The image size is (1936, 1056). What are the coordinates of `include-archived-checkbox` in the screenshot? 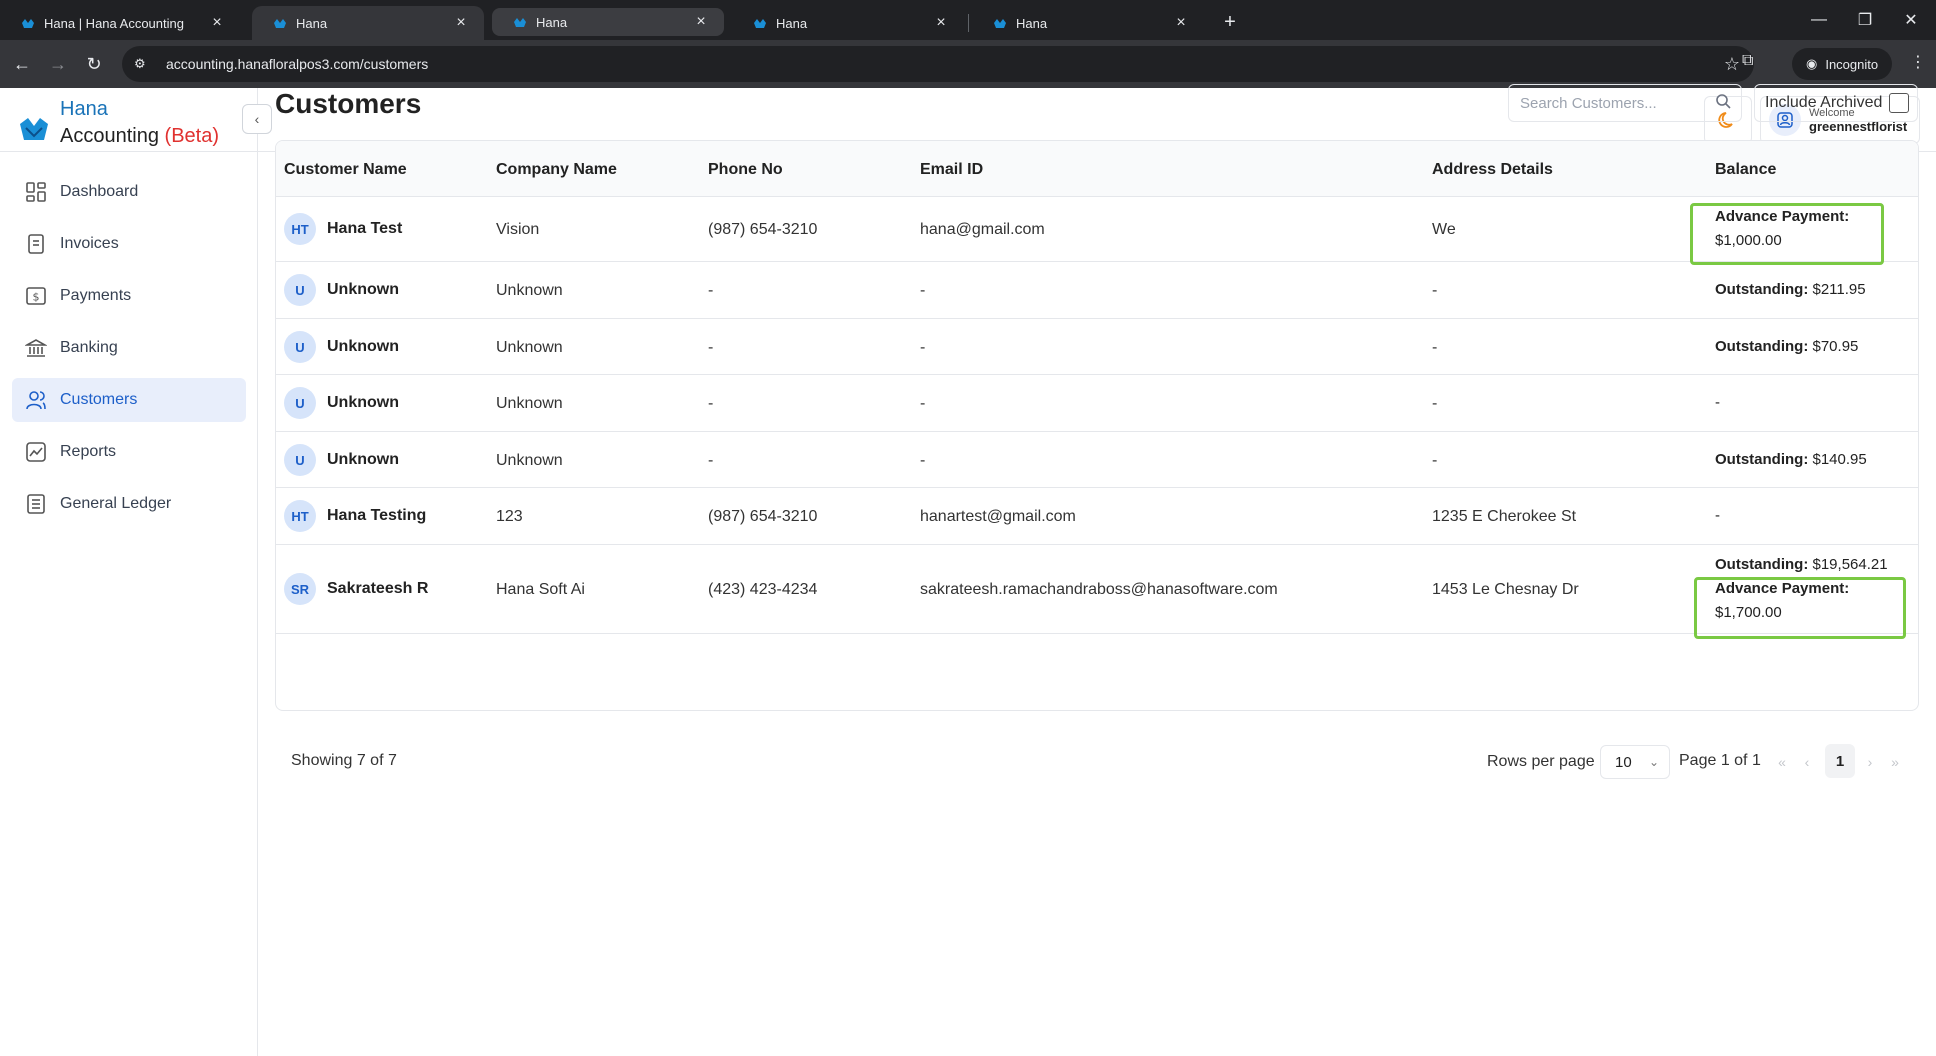 It's located at (1899, 103).